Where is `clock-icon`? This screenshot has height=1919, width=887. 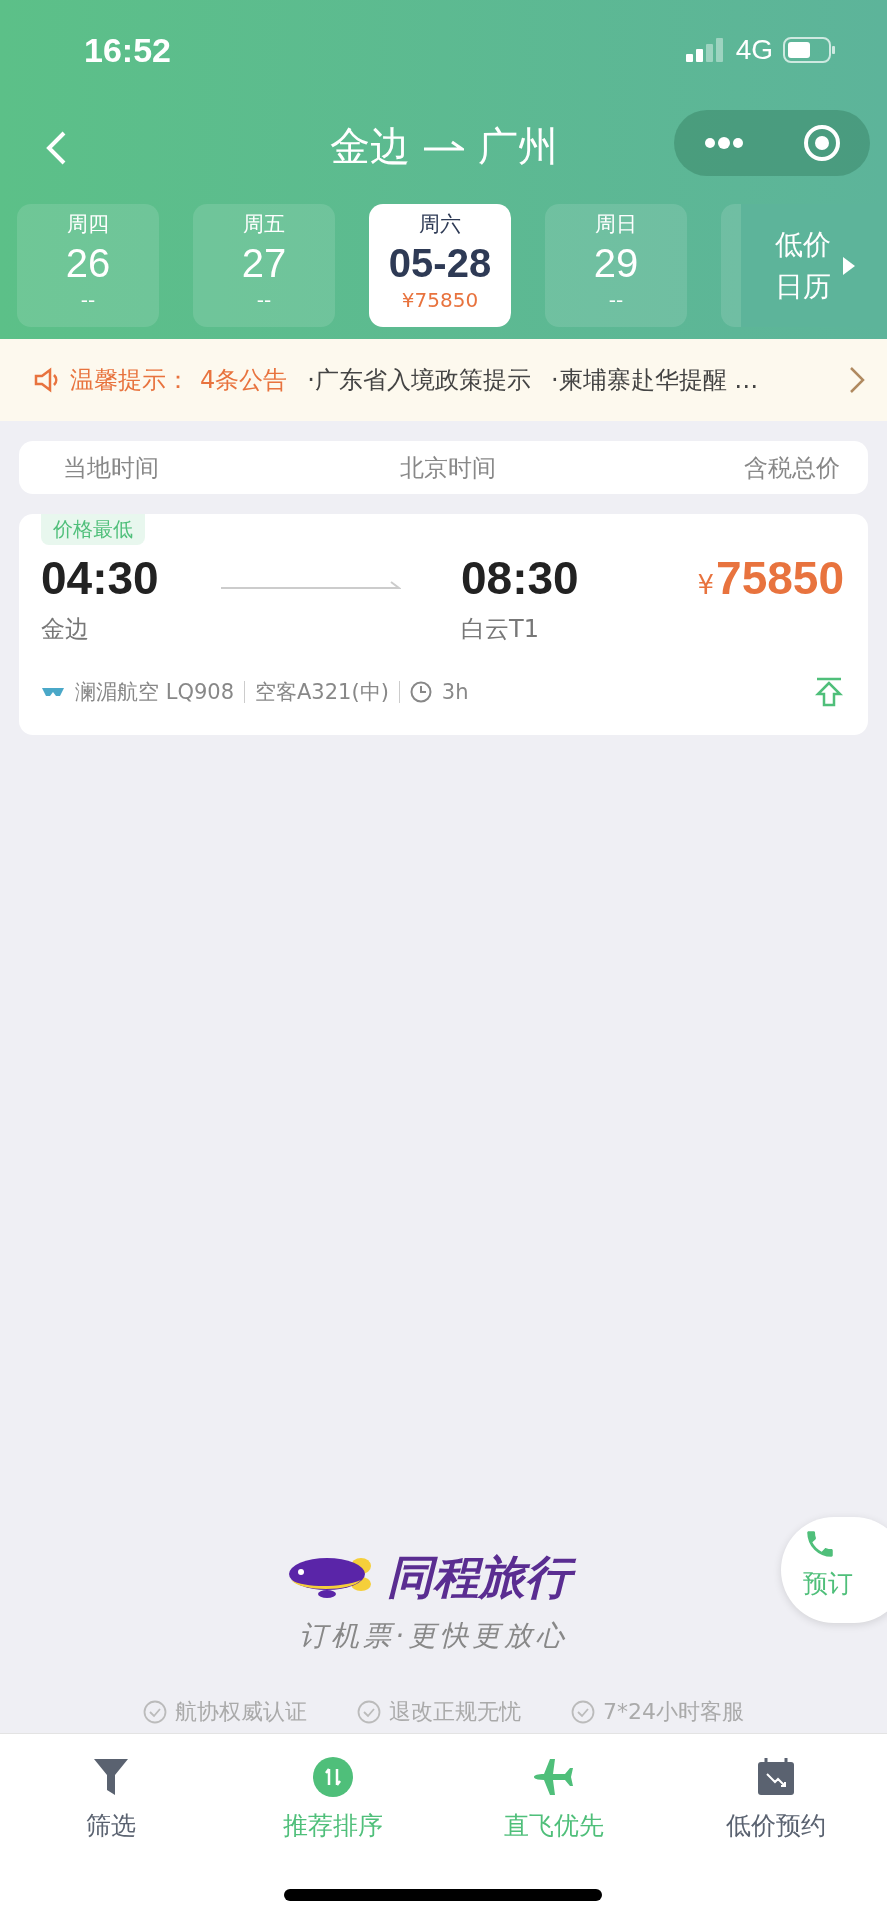 clock-icon is located at coordinates (420, 692).